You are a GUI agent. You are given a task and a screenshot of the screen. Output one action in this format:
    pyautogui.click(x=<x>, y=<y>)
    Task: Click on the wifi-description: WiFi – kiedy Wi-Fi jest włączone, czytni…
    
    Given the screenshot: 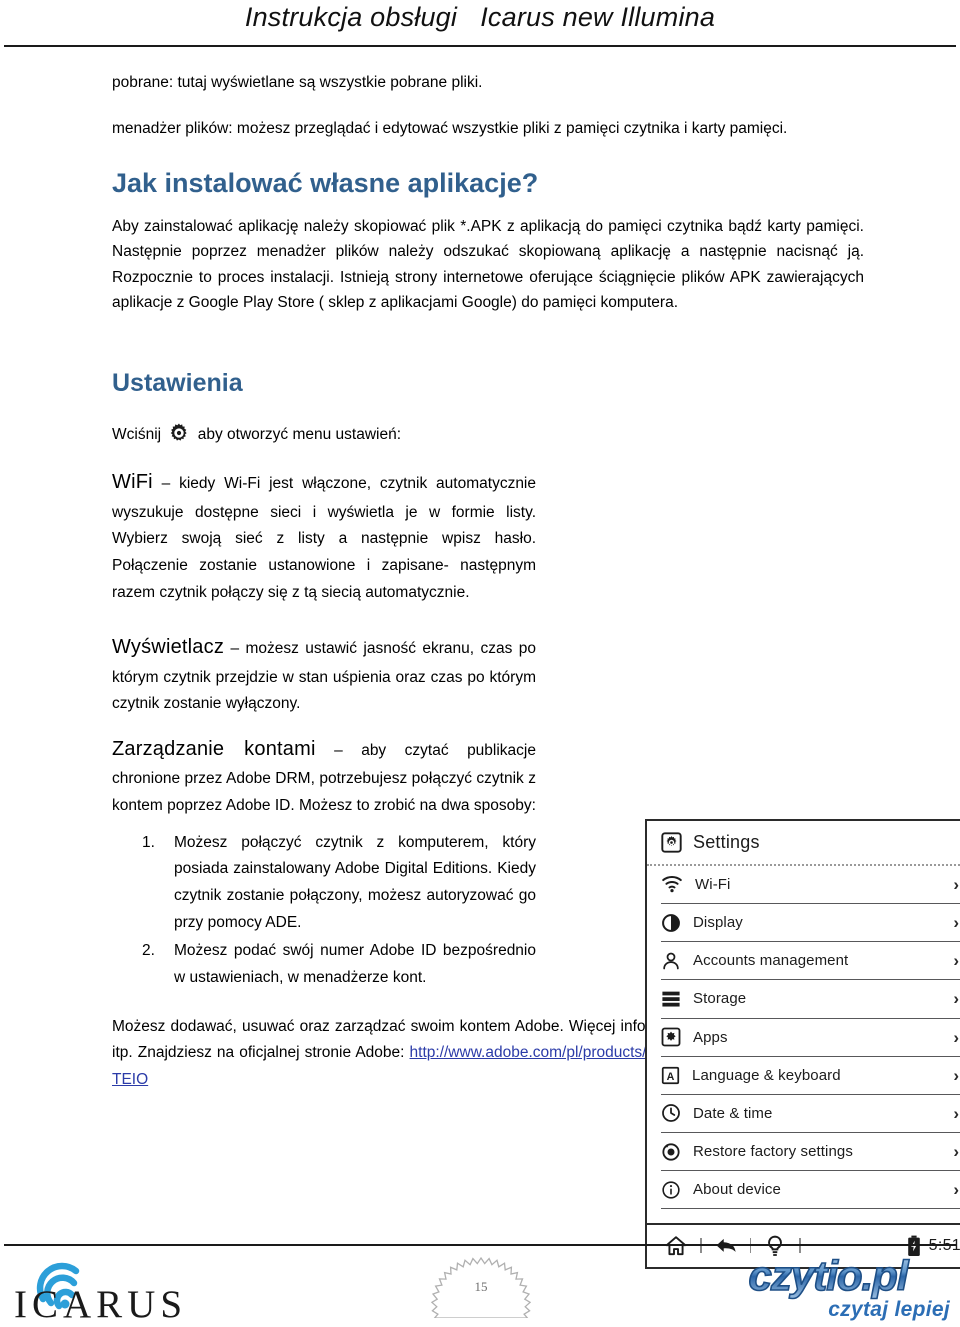 What is the action you would take?
    pyautogui.click(x=324, y=535)
    